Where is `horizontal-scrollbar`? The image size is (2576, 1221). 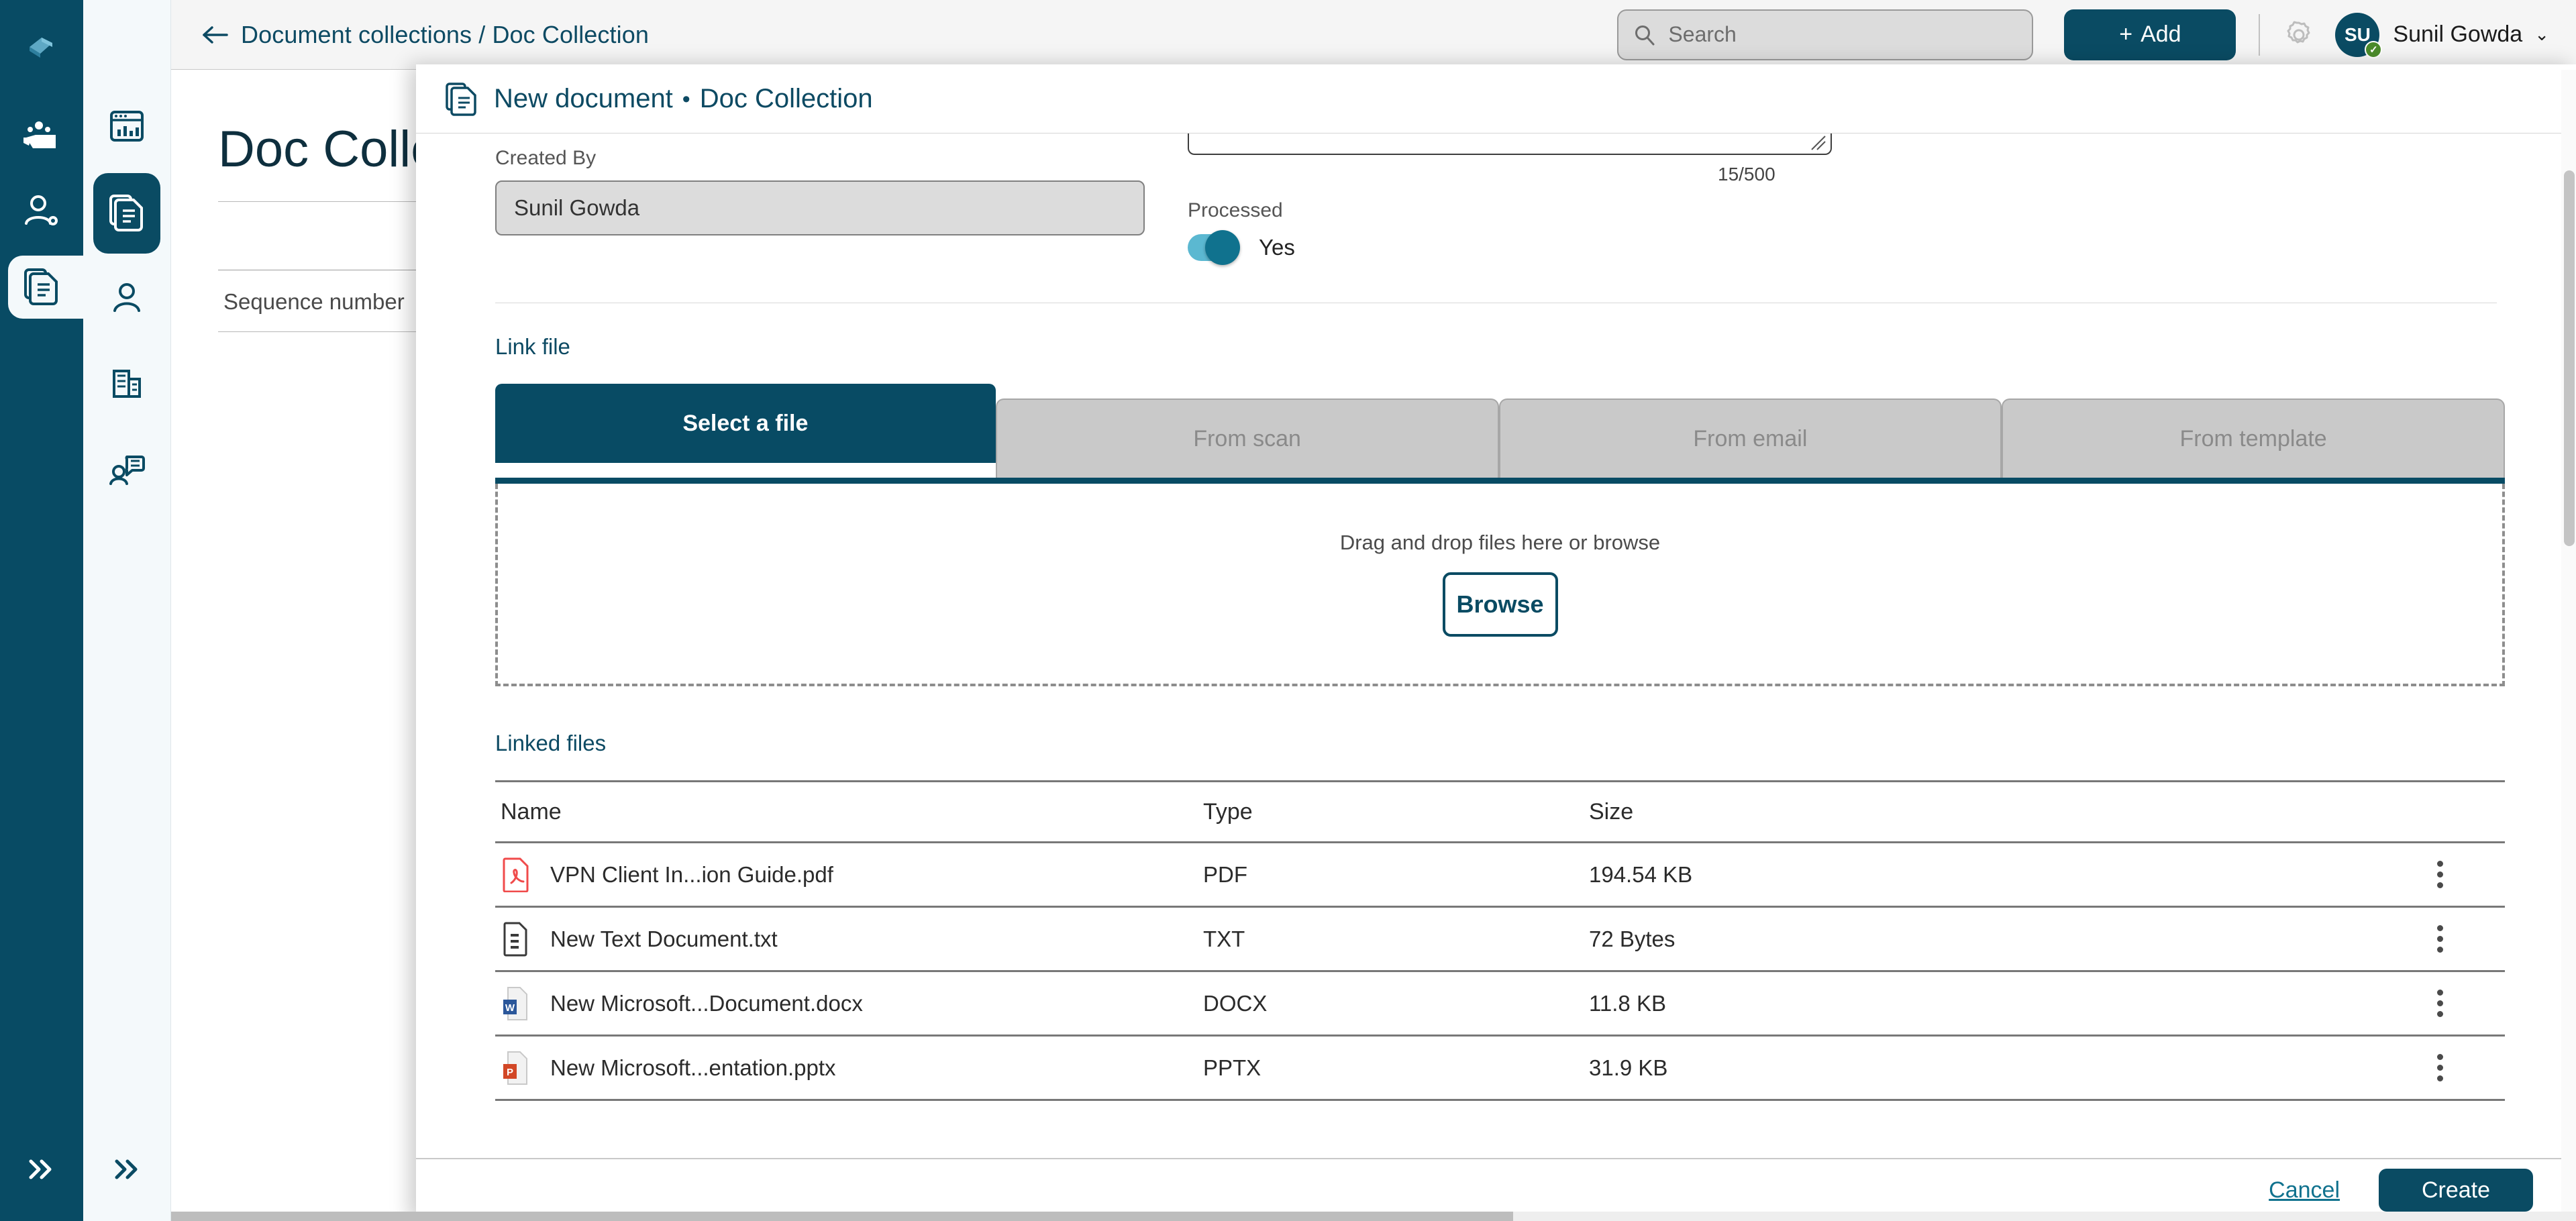 horizontal-scrollbar is located at coordinates (1373, 1216).